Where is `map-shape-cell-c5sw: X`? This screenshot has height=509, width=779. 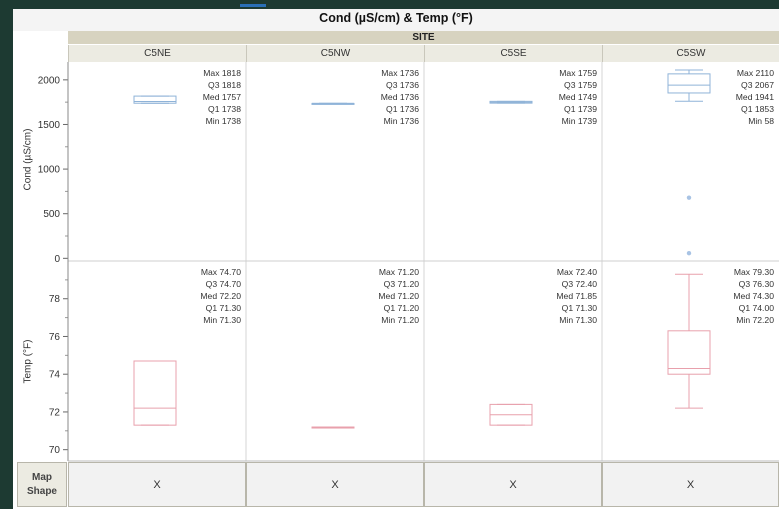 map-shape-cell-c5sw: X is located at coordinates (690, 484).